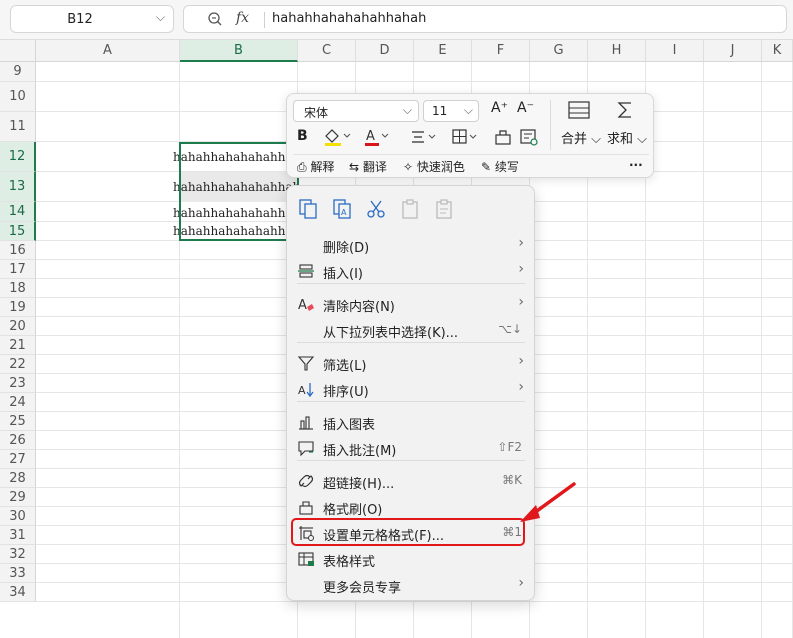  What do you see at coordinates (92, 19) in the screenshot?
I see `name-box: B12 ⌵` at bounding box center [92, 19].